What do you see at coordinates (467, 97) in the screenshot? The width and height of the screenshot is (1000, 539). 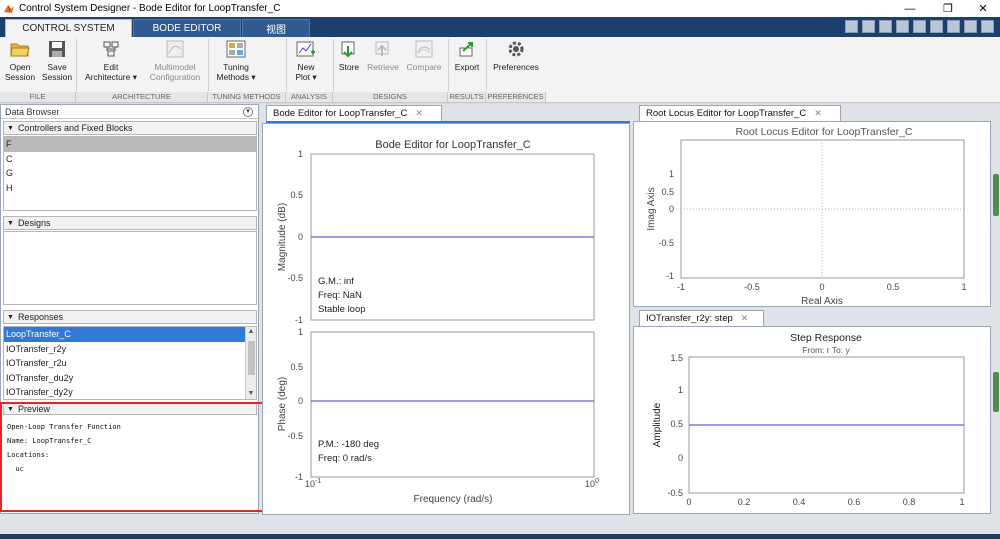 I see `section-results: RESULTS` at bounding box center [467, 97].